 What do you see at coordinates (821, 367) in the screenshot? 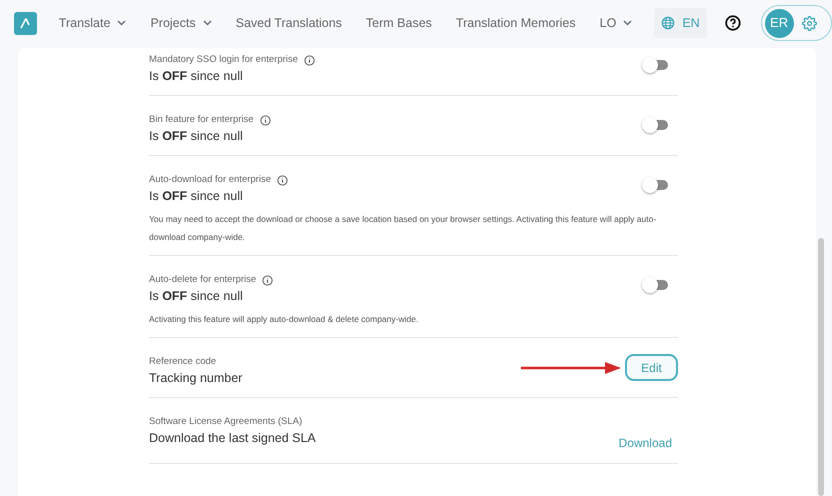
I see `scrollbar-thumb` at bounding box center [821, 367].